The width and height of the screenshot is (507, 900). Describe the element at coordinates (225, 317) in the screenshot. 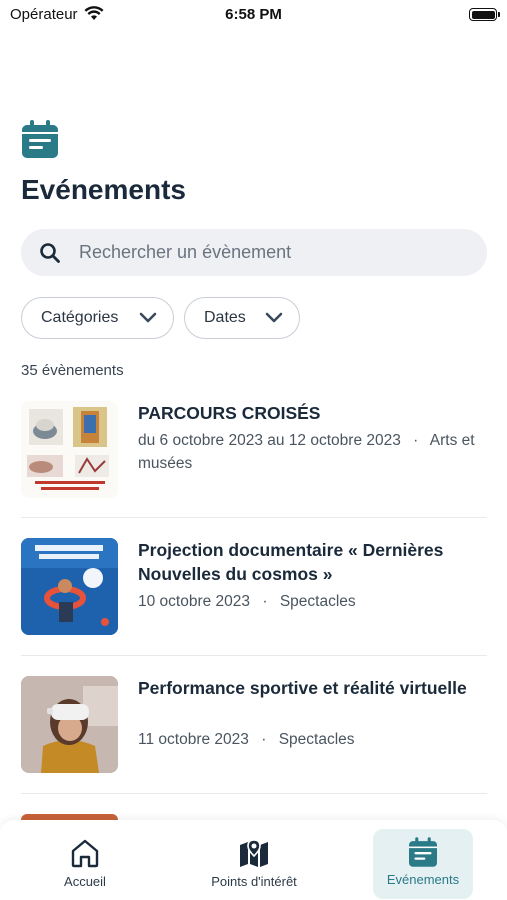

I see `dates-filter-label: Dates` at that location.